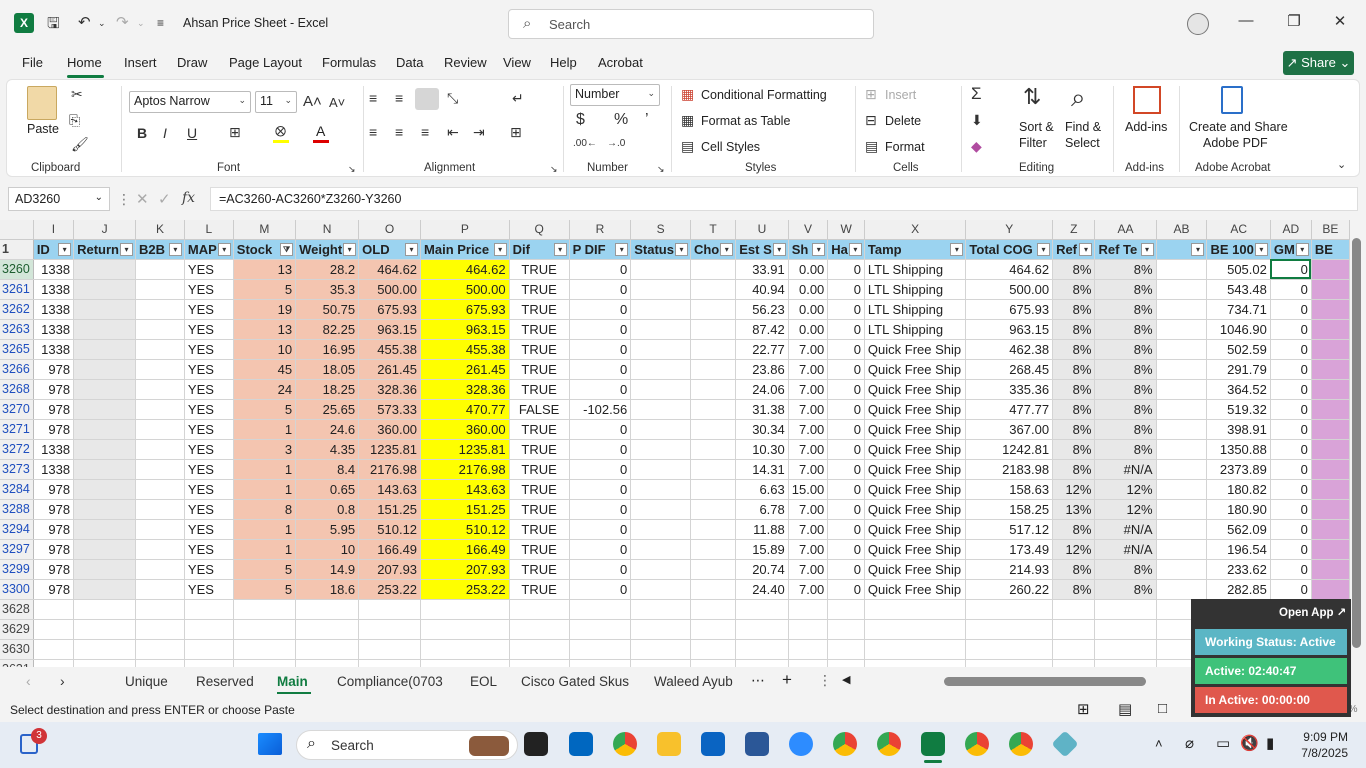 This screenshot has width=1366, height=768. I want to click on next-sheet-icon: ›, so click(62, 681).